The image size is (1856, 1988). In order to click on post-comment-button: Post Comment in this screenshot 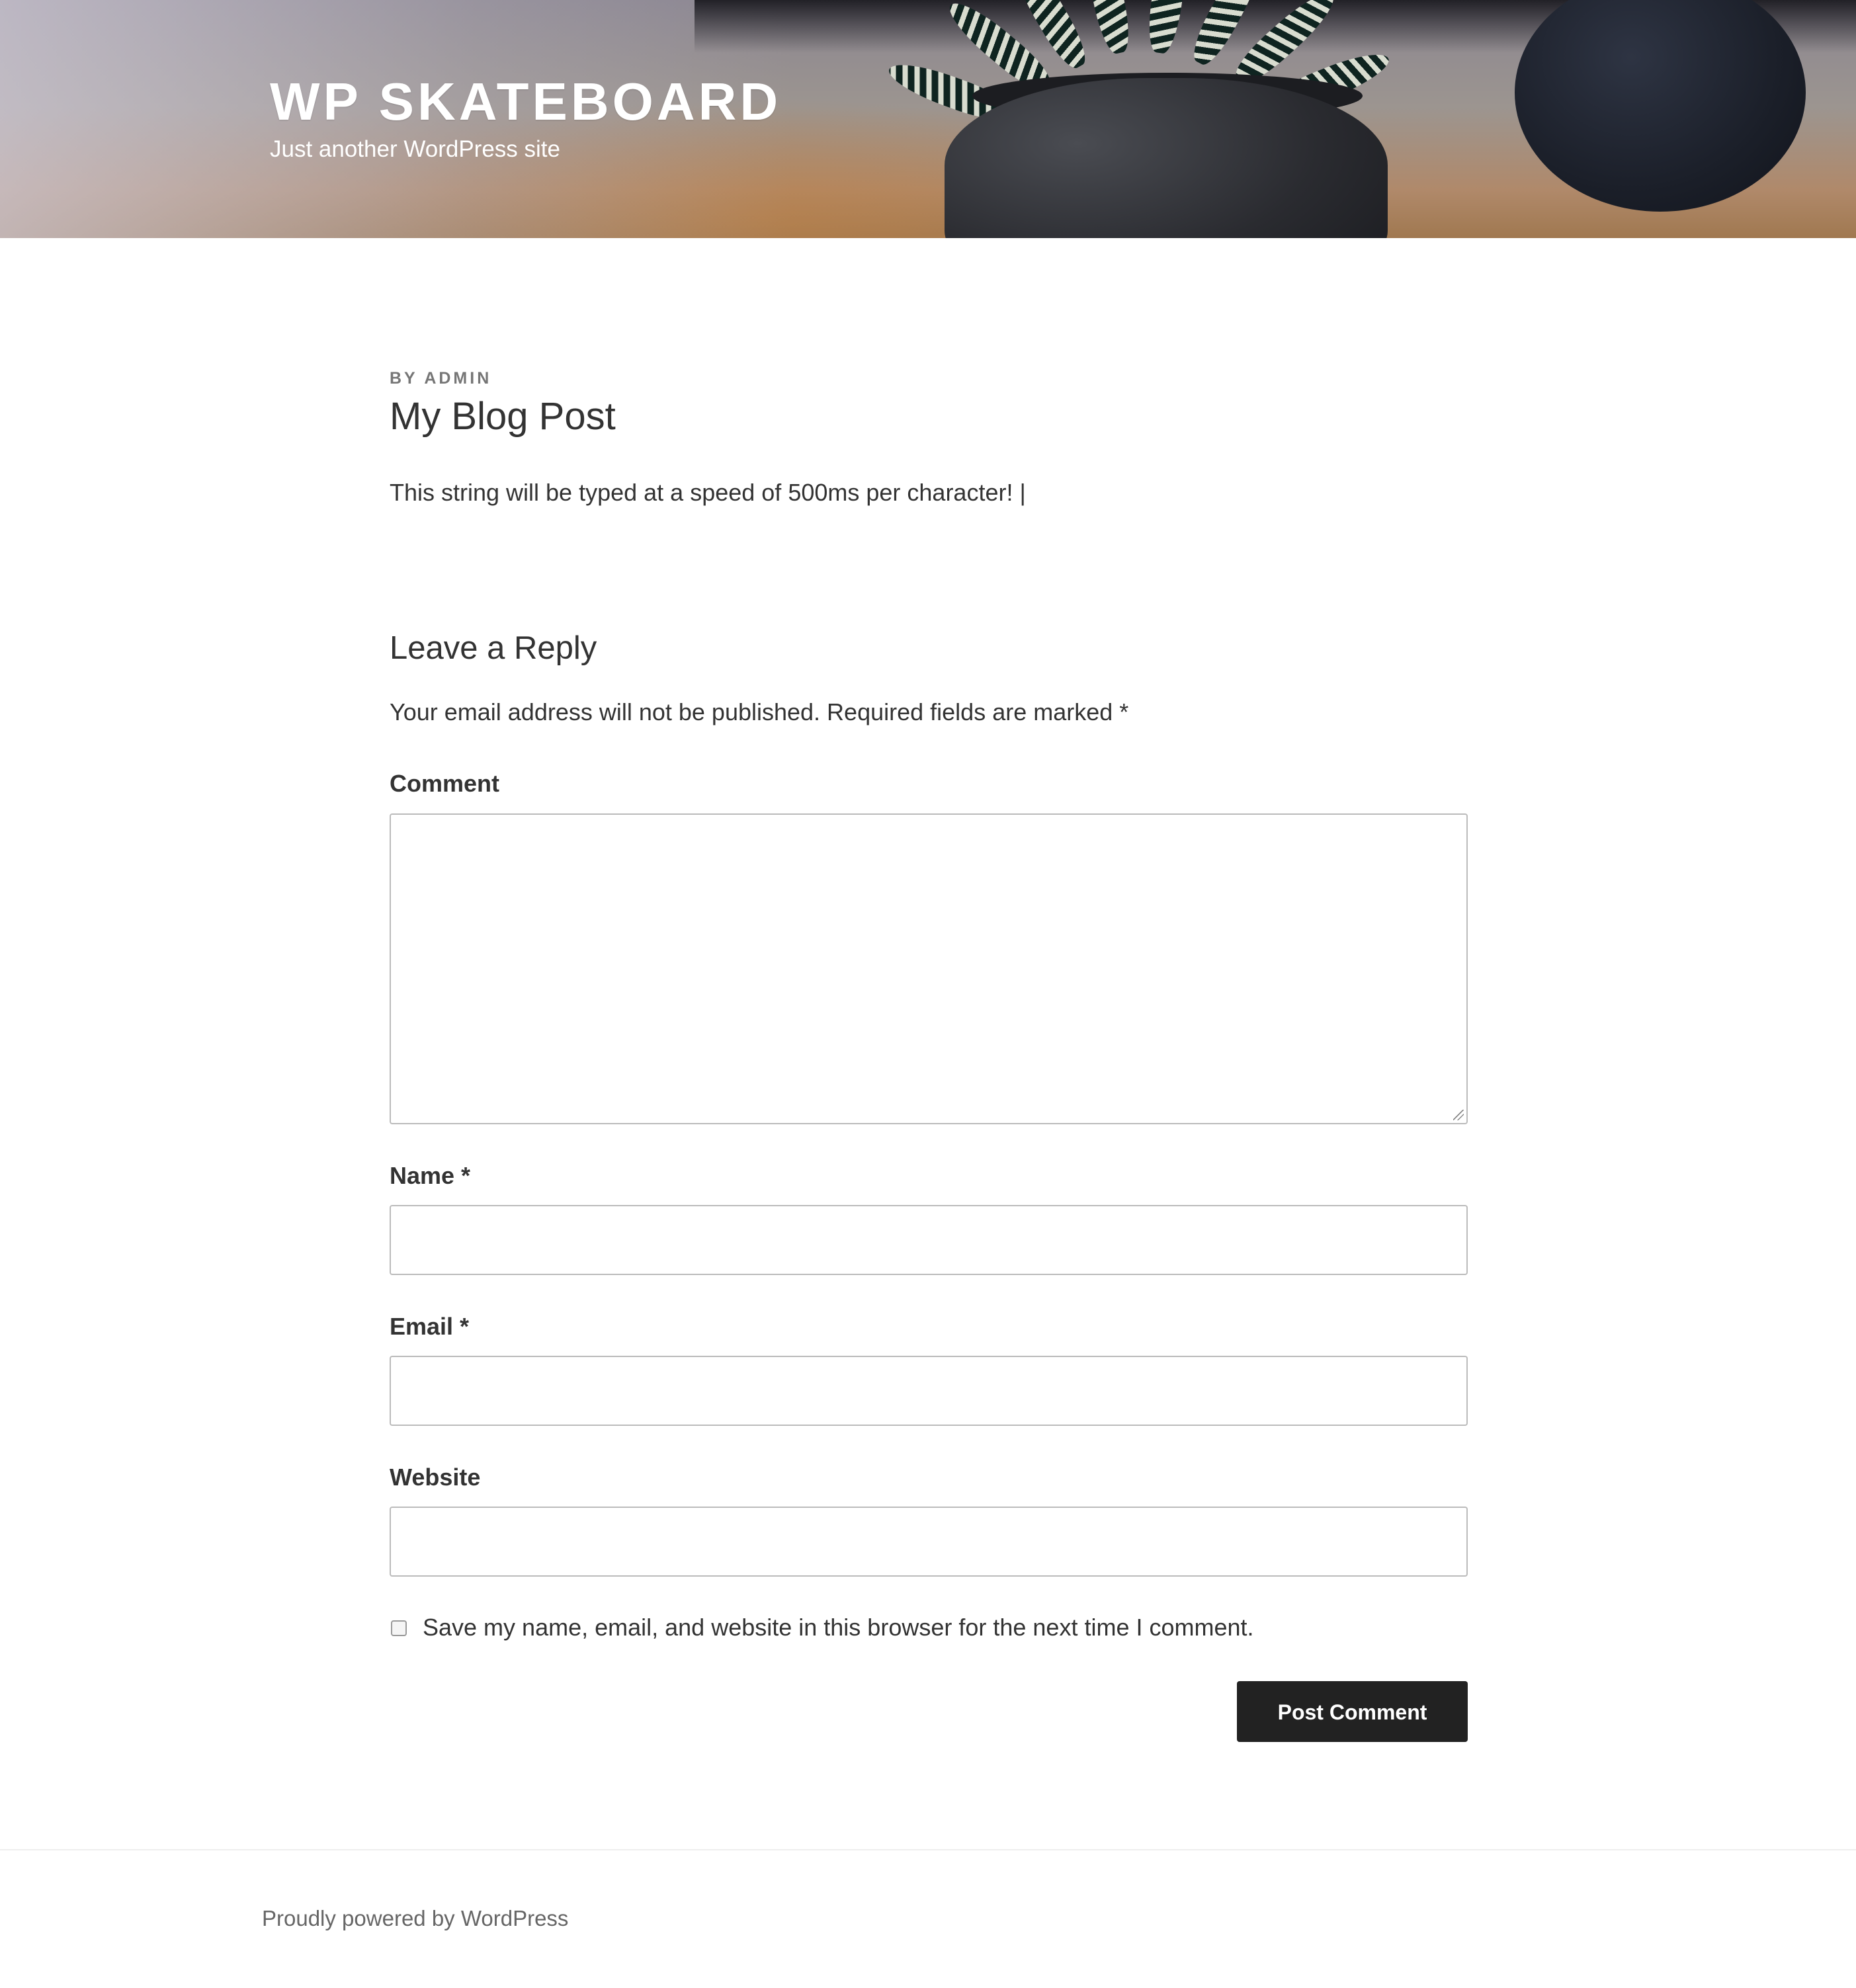, I will do `click(1352, 1712)`.